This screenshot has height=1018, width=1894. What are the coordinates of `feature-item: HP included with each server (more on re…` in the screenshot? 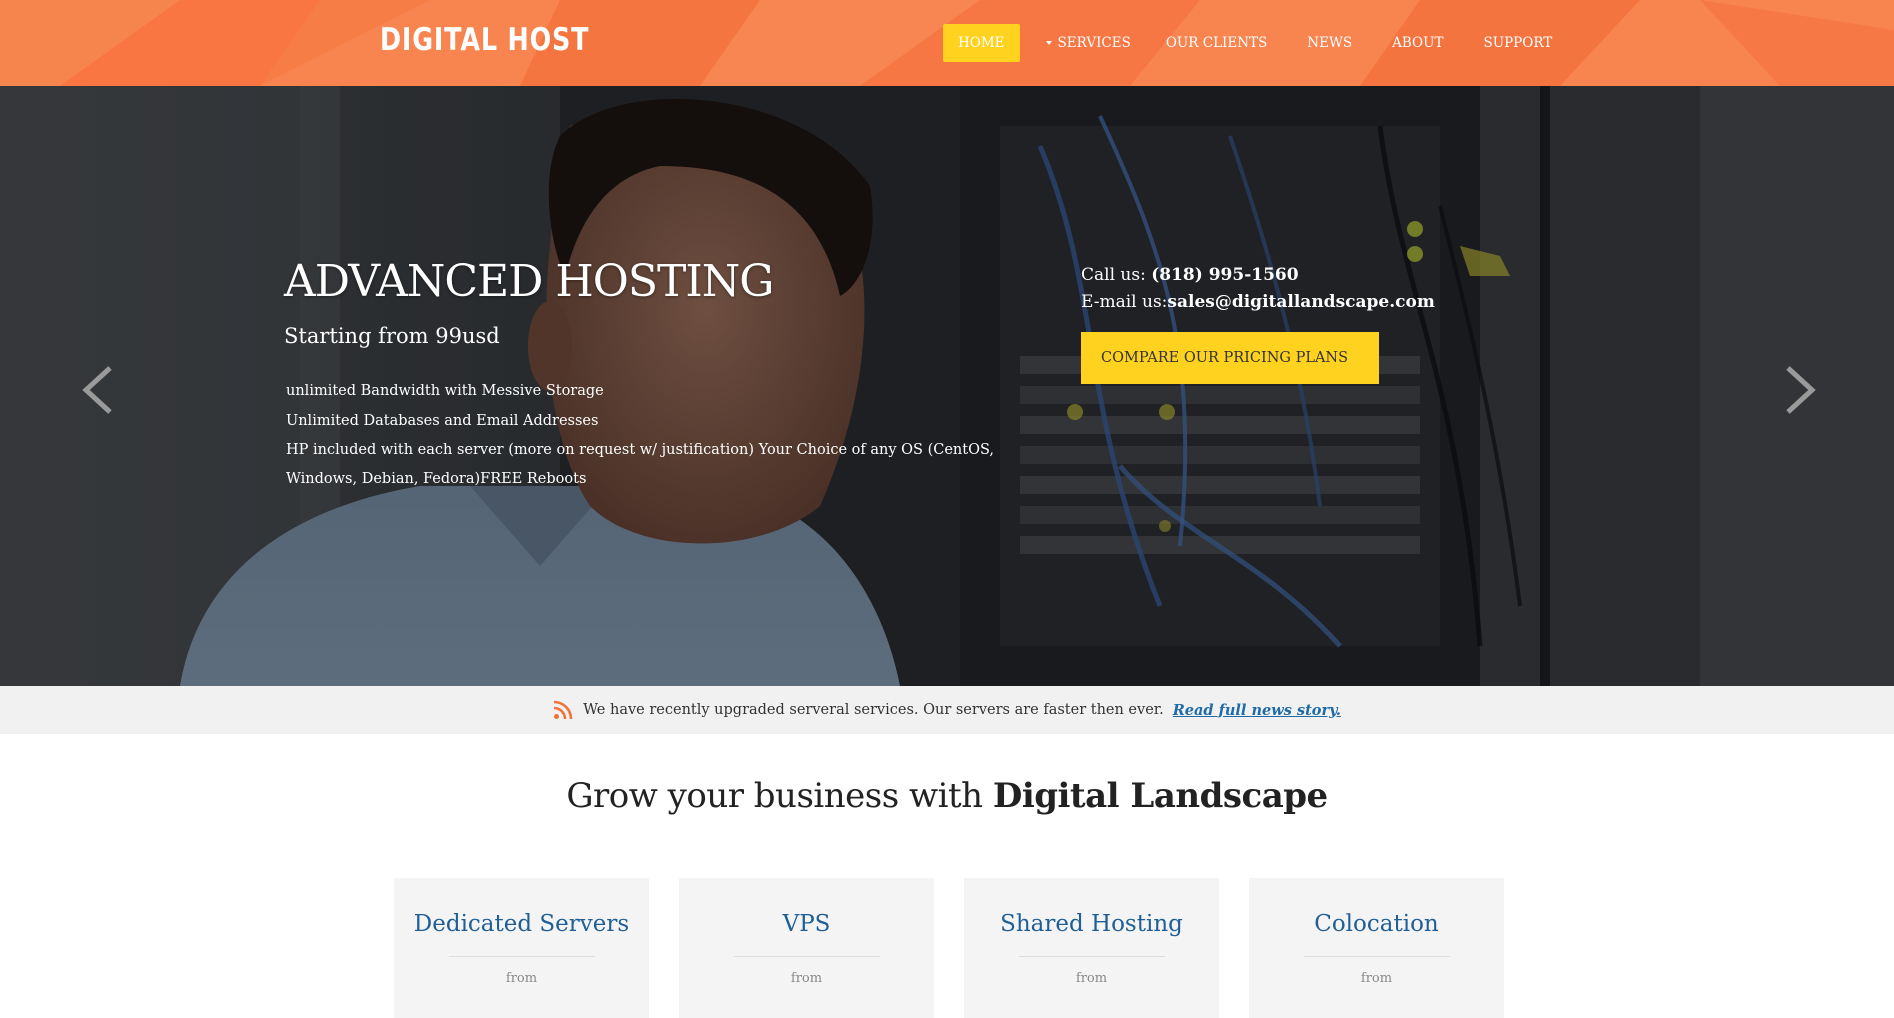 It's located at (640, 464).